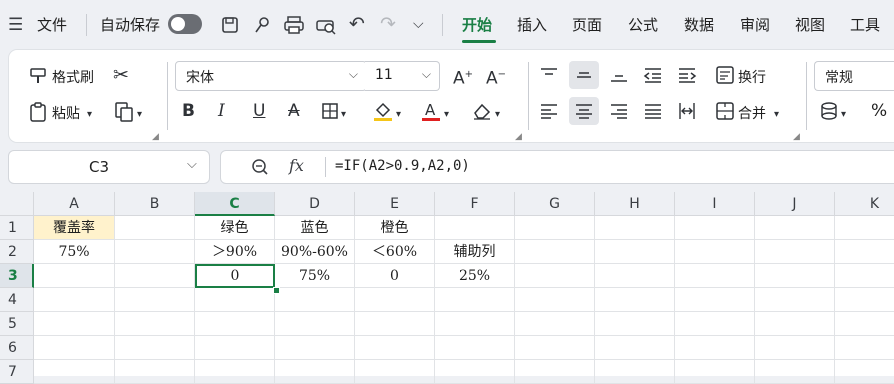 The width and height of the screenshot is (894, 384). Describe the element at coordinates (74, 372) in the screenshot. I see `cell-a7` at that location.